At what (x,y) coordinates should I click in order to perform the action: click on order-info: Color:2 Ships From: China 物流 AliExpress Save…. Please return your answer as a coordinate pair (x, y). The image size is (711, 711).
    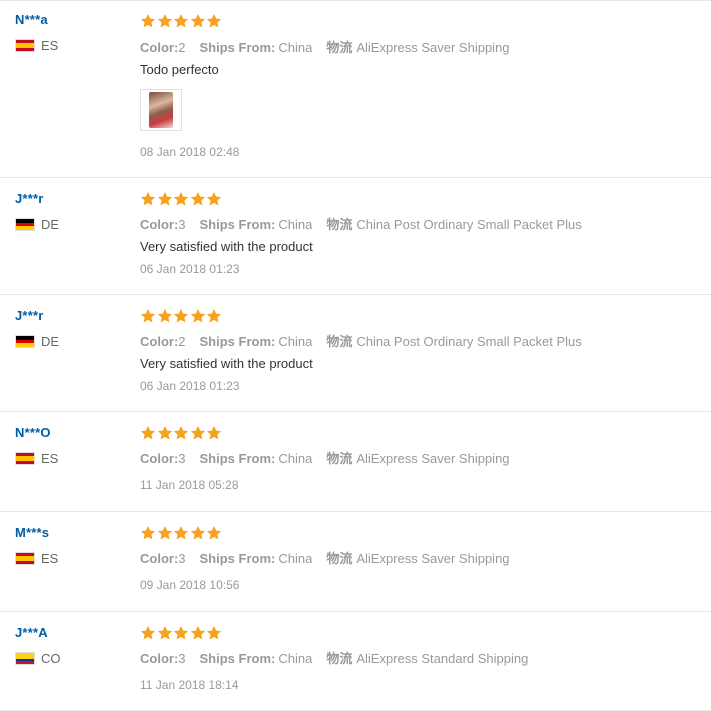
    Looking at the image, I should click on (325, 46).